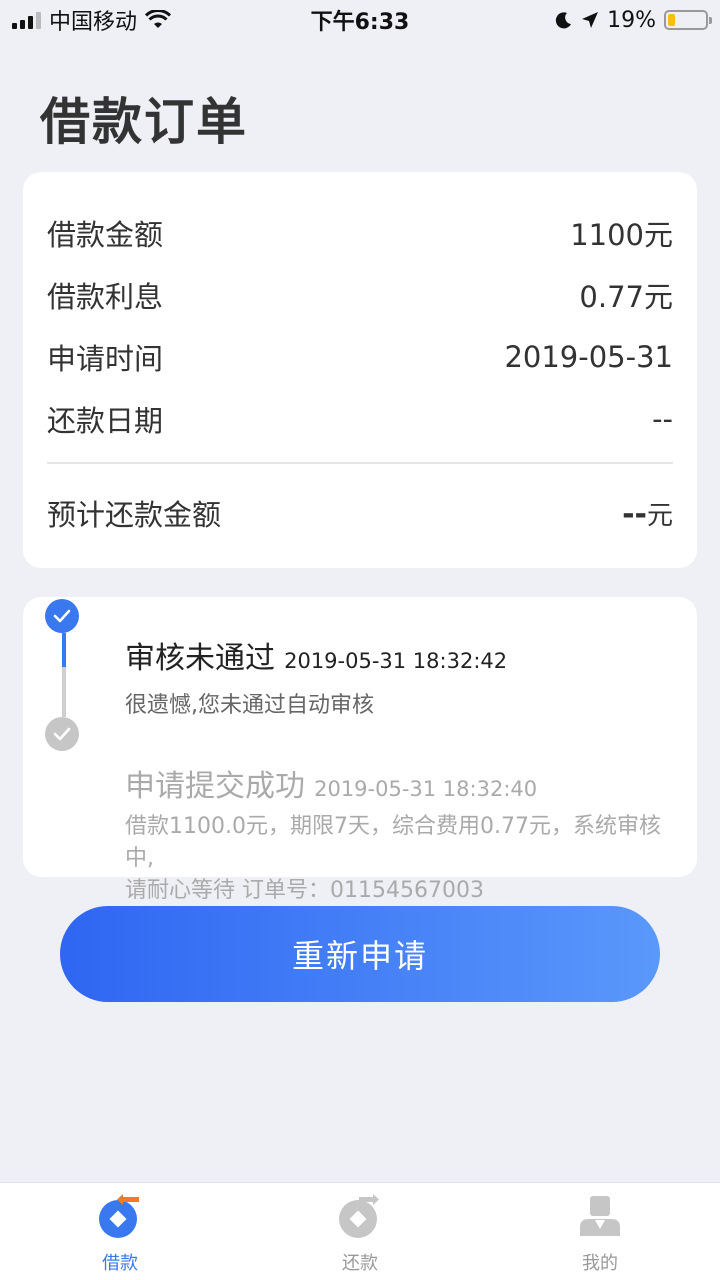  Describe the element at coordinates (600, 1216) in the screenshot. I see `profile-icon` at that location.